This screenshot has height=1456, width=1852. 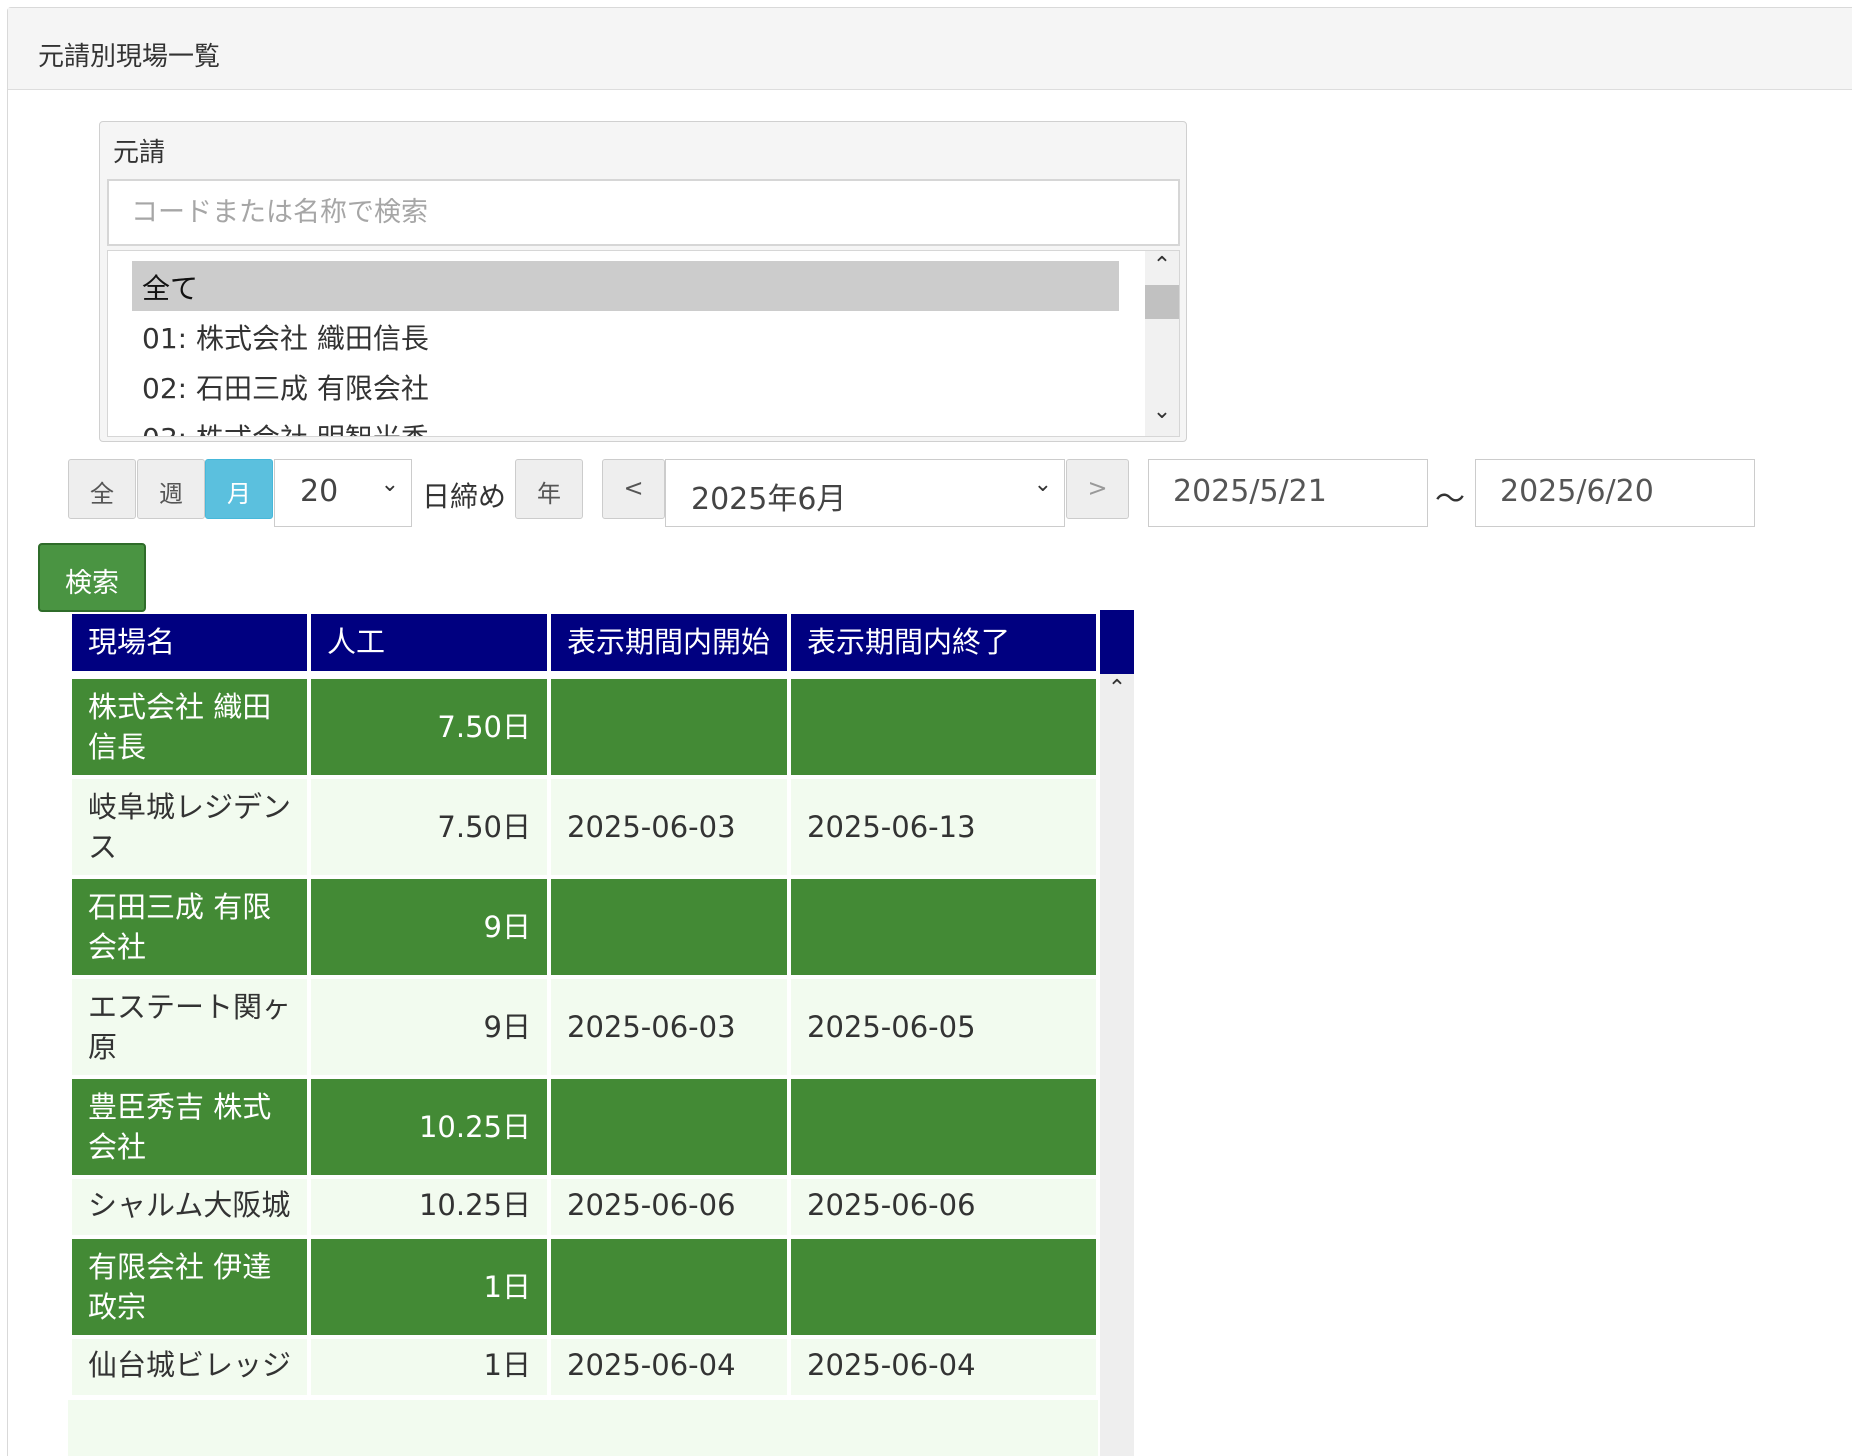 What do you see at coordinates (625, 386) in the screenshot?
I see `list-item: 02: 石田三成 有限会社` at bounding box center [625, 386].